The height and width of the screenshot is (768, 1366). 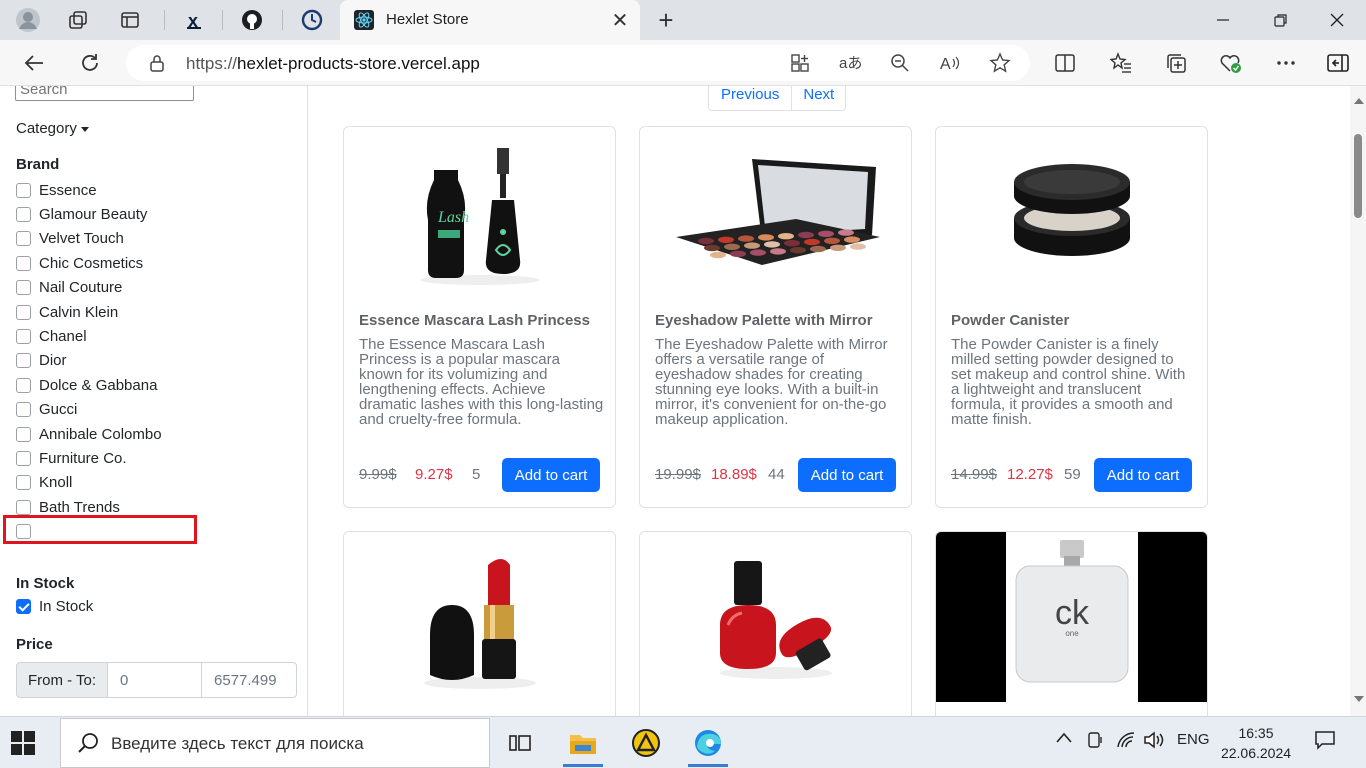 I want to click on tab-x-icon: x, so click(x=194, y=20).